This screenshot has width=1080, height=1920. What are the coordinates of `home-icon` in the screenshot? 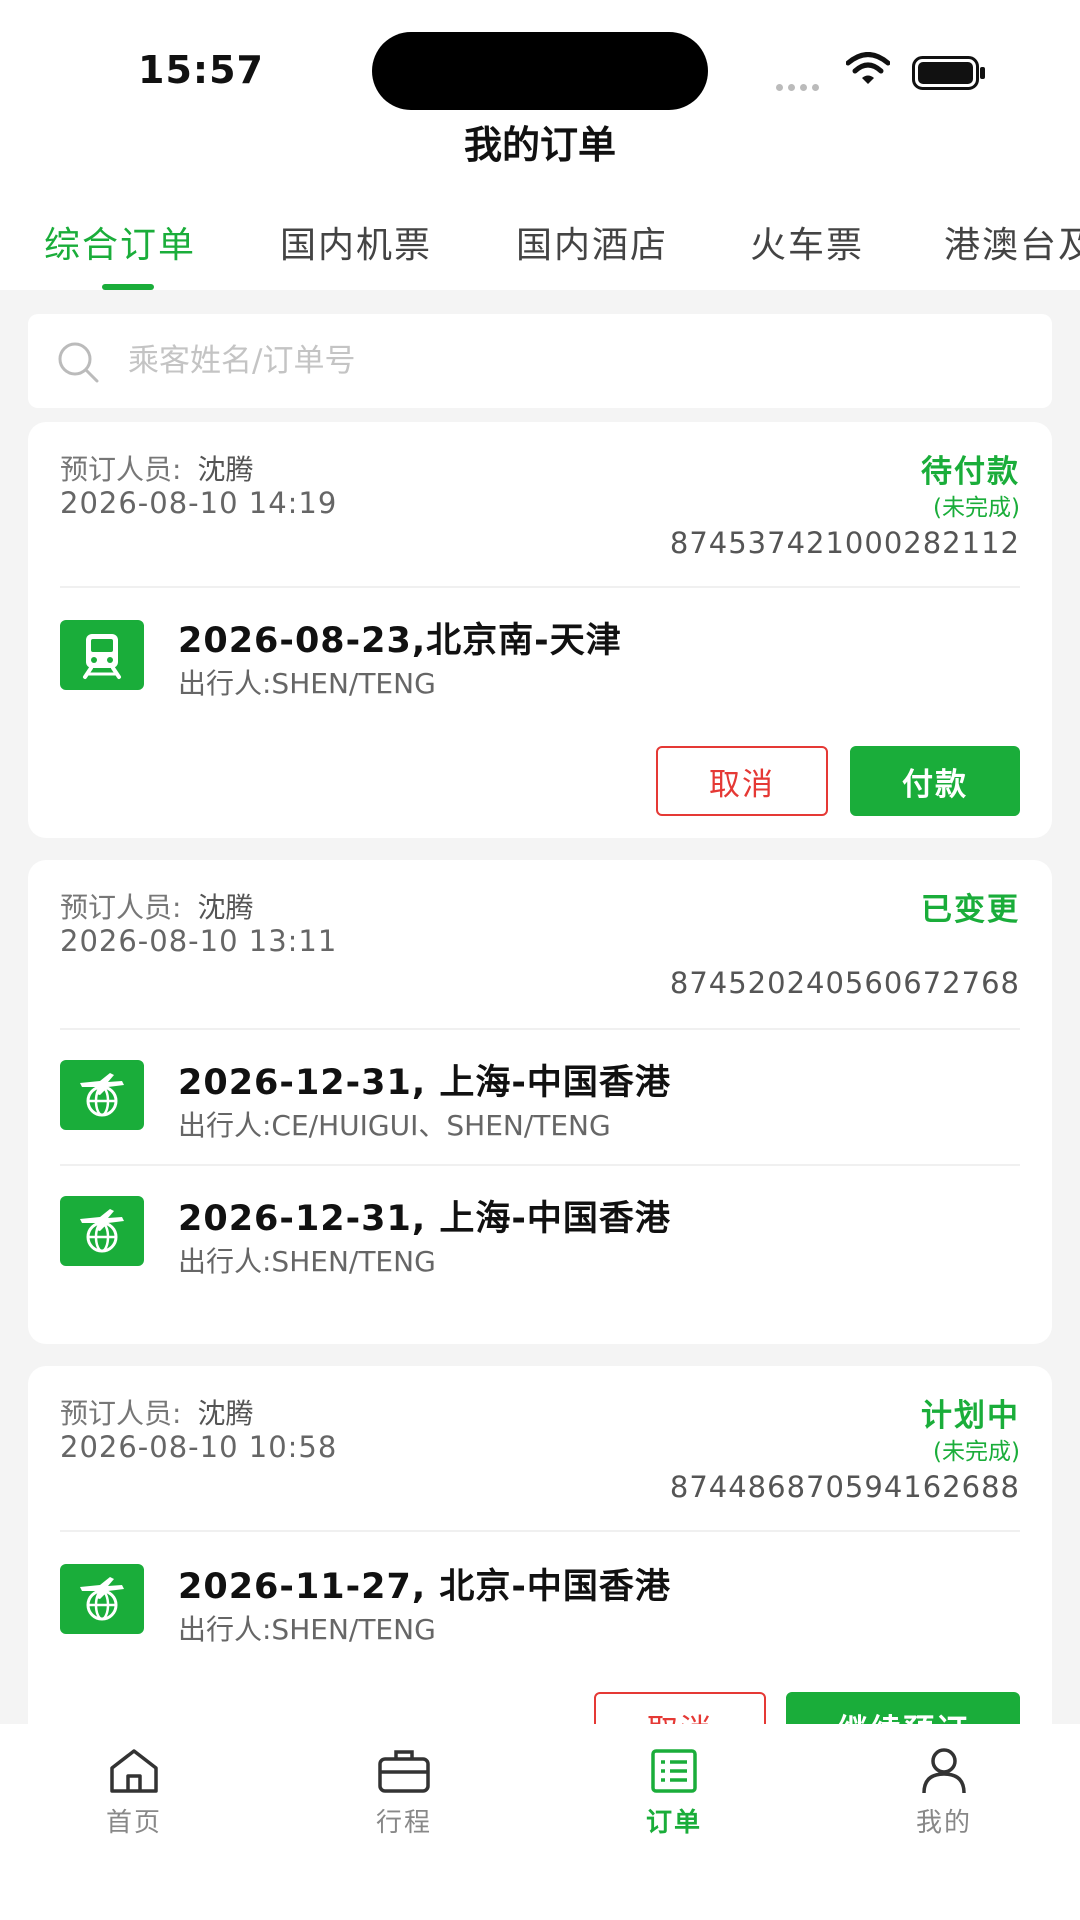 It's located at (134, 1771).